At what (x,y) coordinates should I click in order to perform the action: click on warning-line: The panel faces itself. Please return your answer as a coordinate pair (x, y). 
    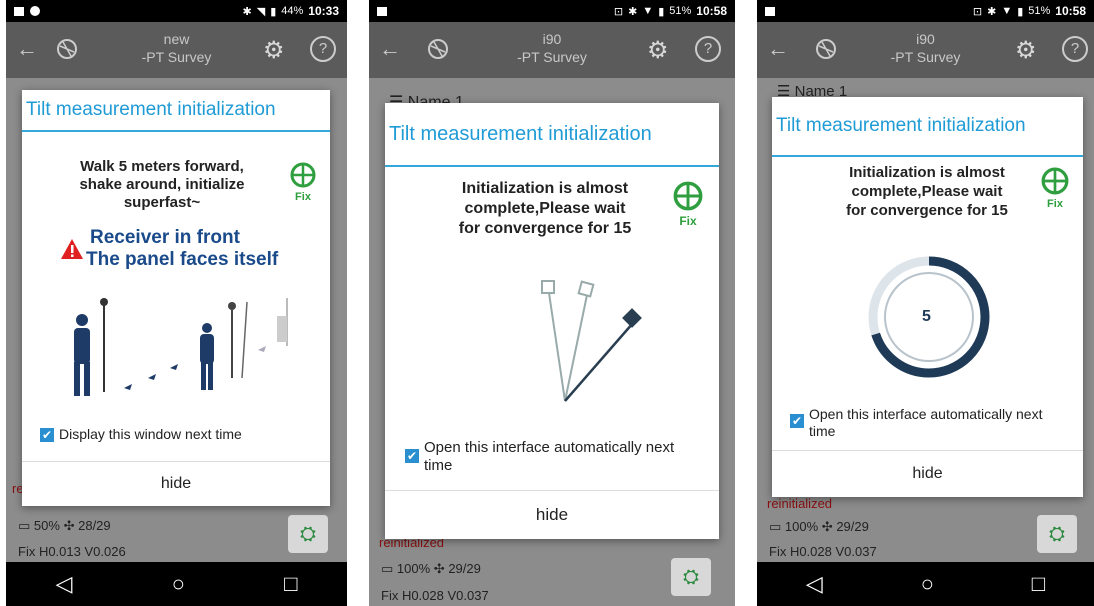
    Looking at the image, I should click on (182, 259).